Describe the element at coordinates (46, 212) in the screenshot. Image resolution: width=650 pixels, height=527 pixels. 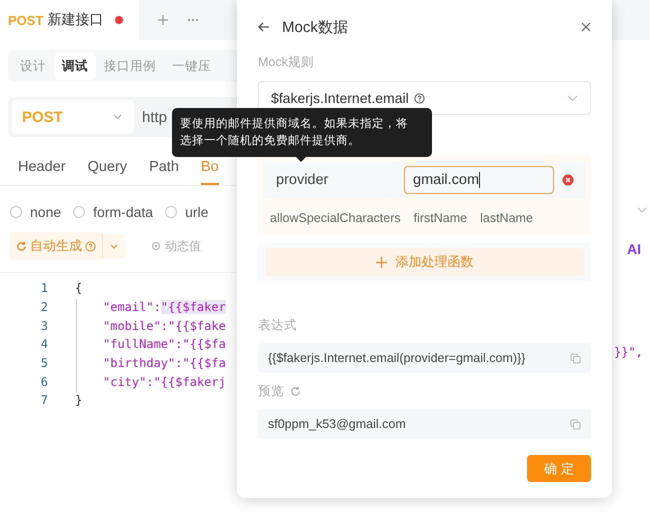
I see `radio-label: none` at that location.